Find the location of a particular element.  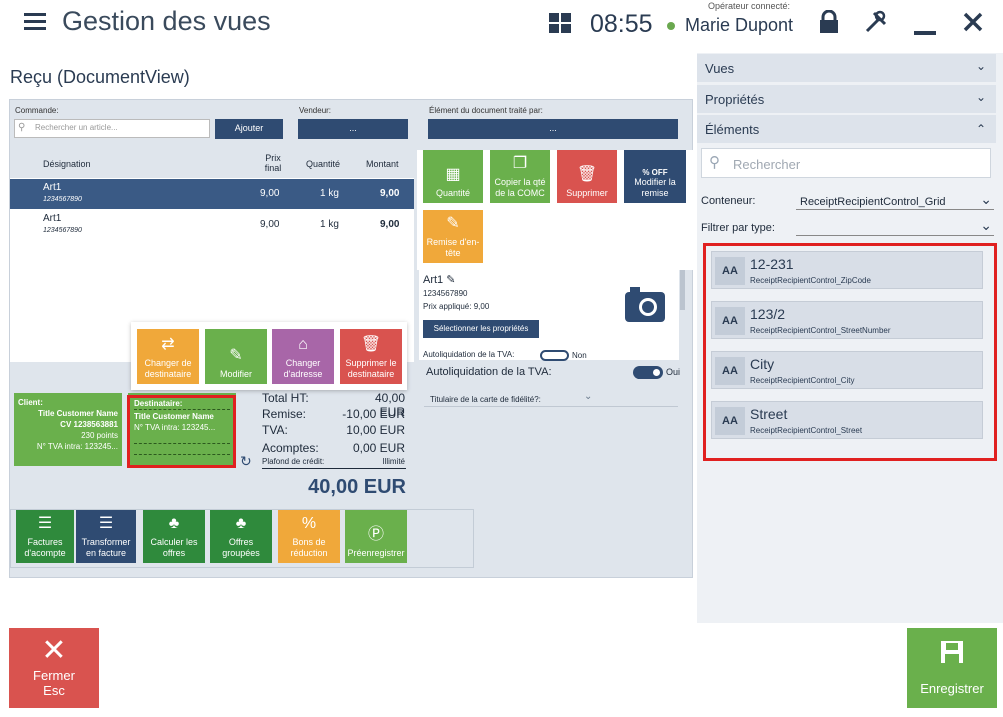

item-price: Prix appliqué: 9,00 is located at coordinates (456, 306).